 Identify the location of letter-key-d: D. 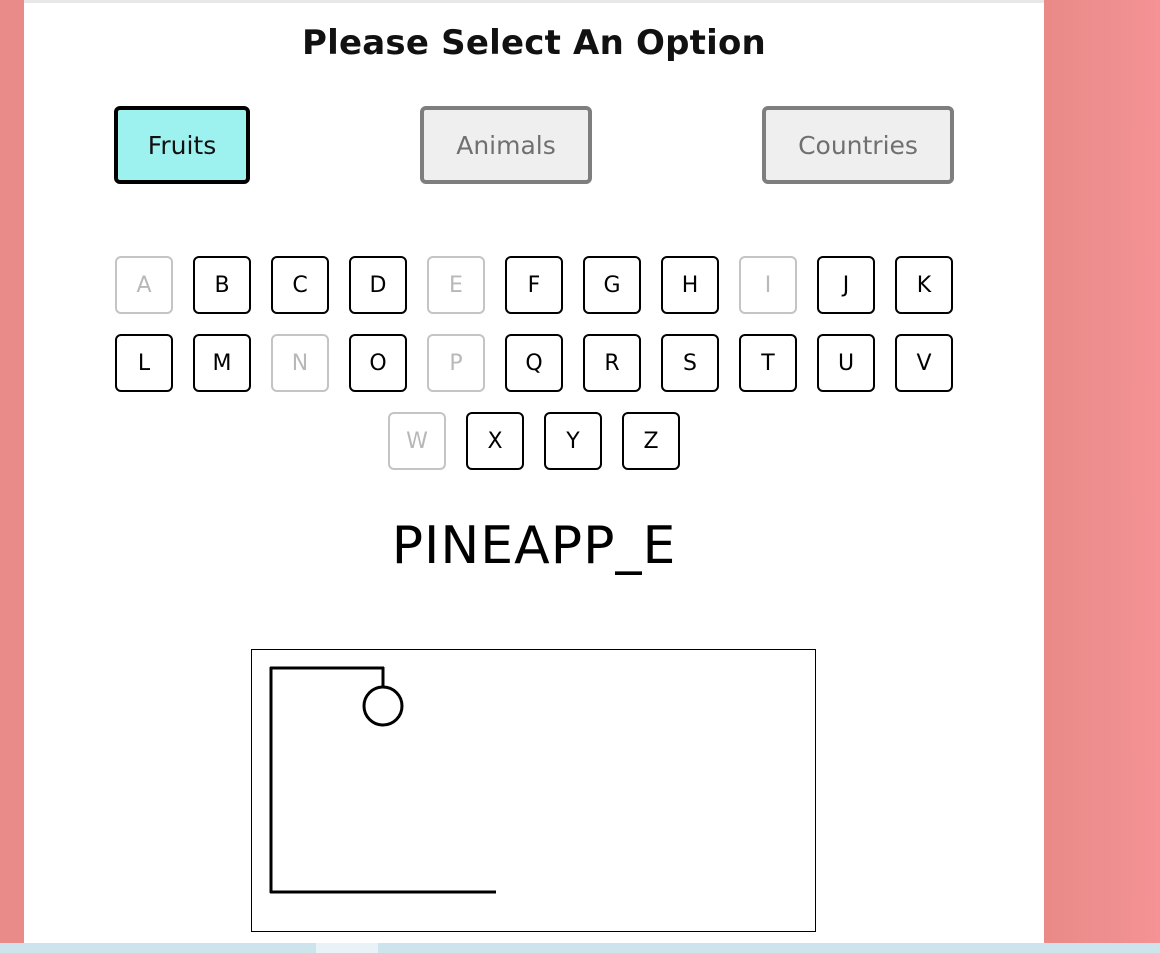
(378, 285).